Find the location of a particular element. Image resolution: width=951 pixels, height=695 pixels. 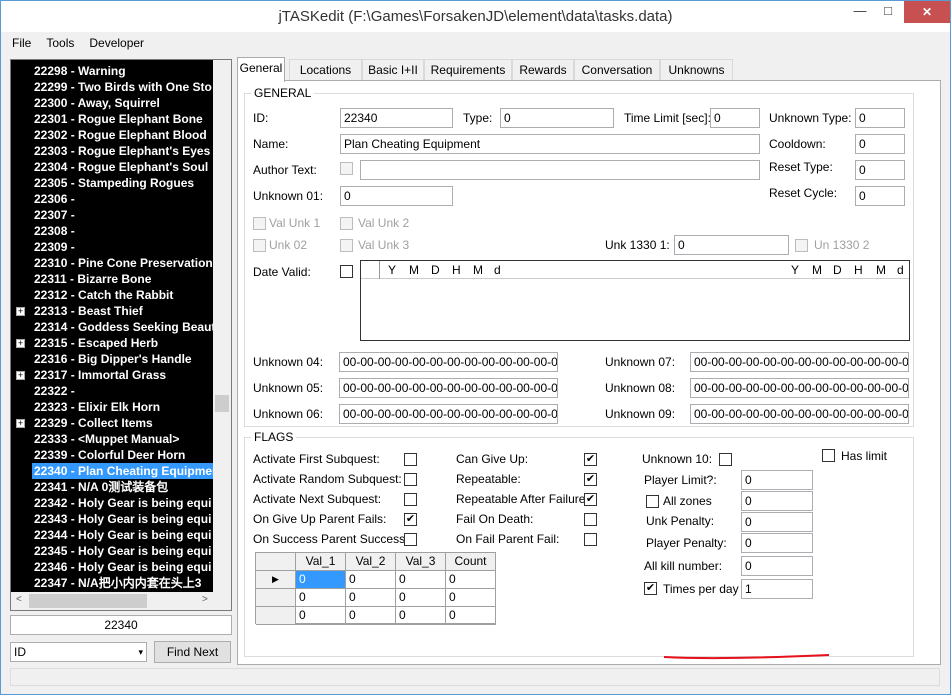

search-field-select: ID ▾ is located at coordinates (78, 652).